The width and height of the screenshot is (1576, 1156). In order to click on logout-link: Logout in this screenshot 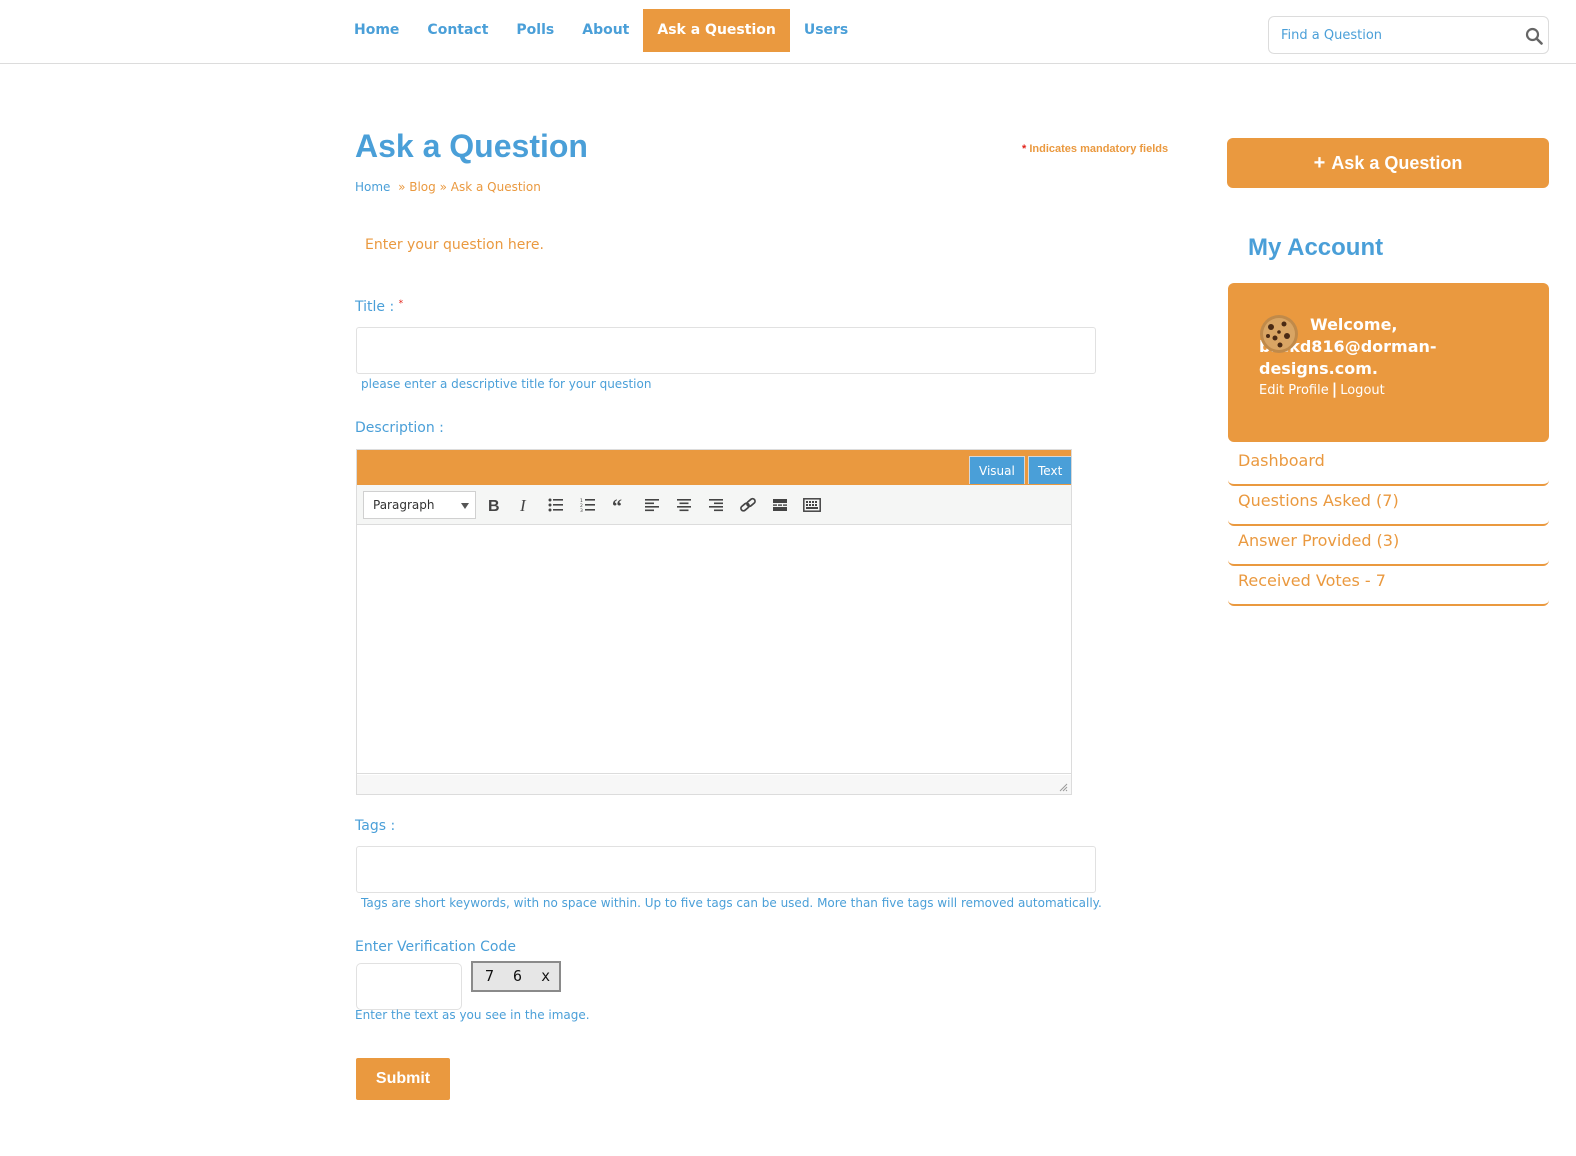, I will do `click(1362, 390)`.